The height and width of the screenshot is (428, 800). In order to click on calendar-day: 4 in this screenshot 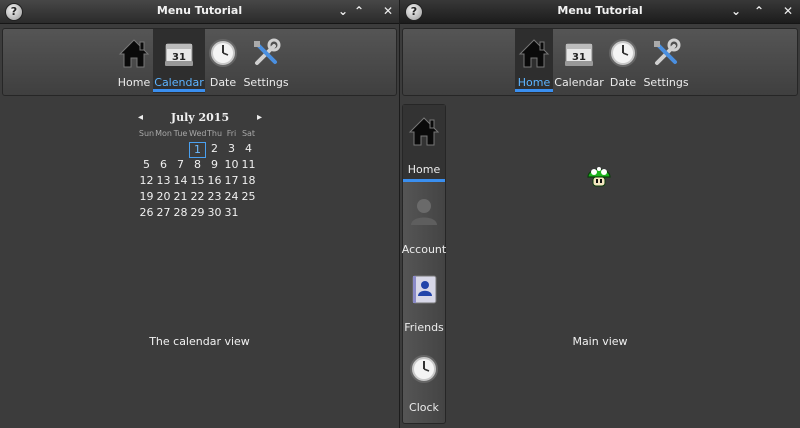, I will do `click(248, 150)`.